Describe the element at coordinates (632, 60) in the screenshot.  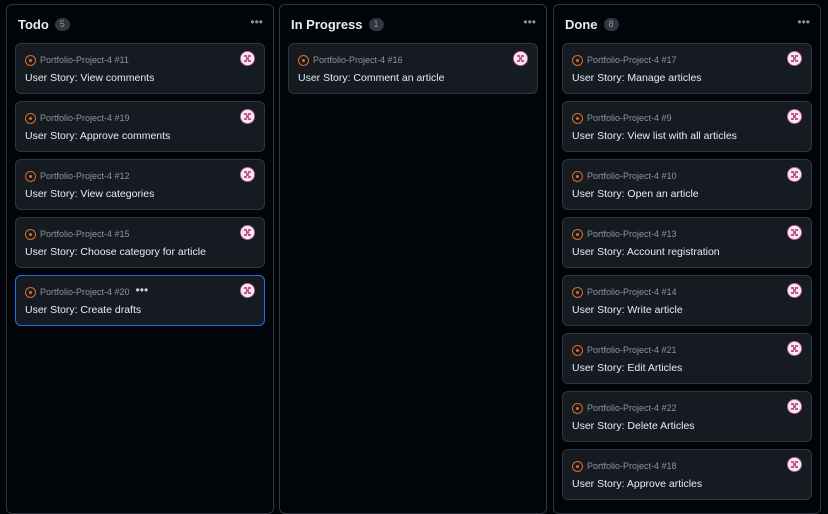
I see `issue-reference-label: Portfolio-Project-4 #17` at that location.